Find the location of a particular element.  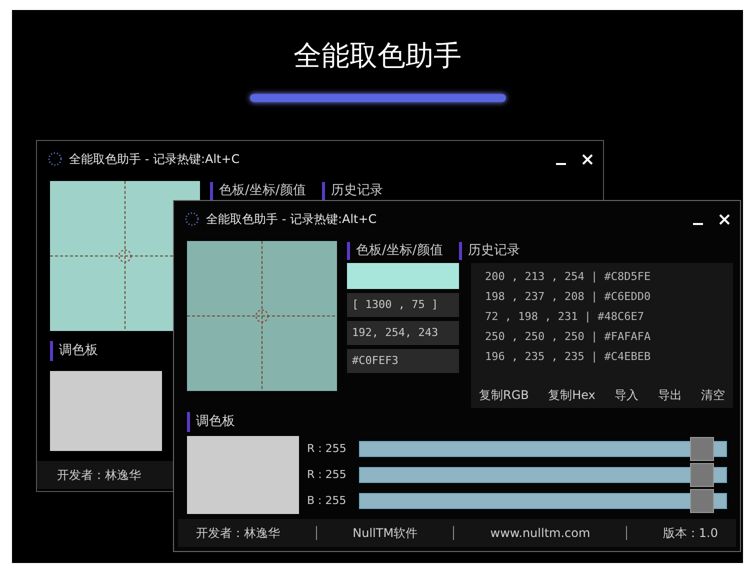

history-button: 导出 is located at coordinates (670, 395).